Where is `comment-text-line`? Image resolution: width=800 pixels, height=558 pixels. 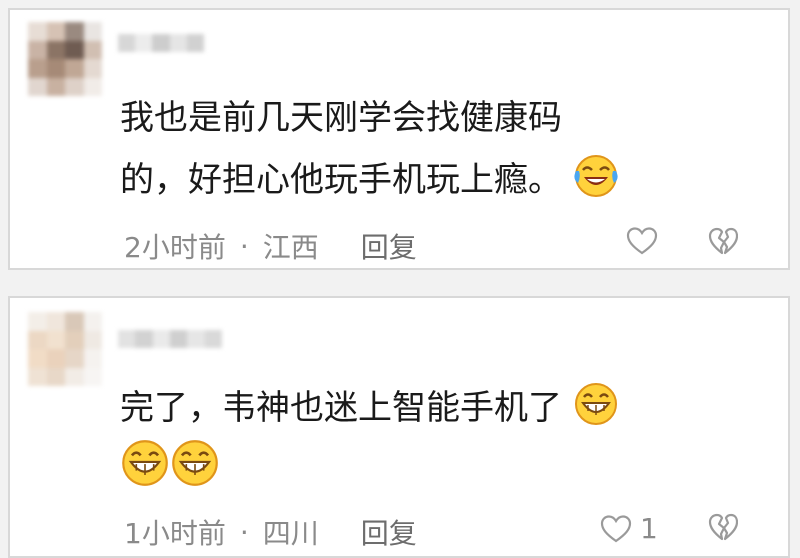
comment-text-line is located at coordinates (170, 467).